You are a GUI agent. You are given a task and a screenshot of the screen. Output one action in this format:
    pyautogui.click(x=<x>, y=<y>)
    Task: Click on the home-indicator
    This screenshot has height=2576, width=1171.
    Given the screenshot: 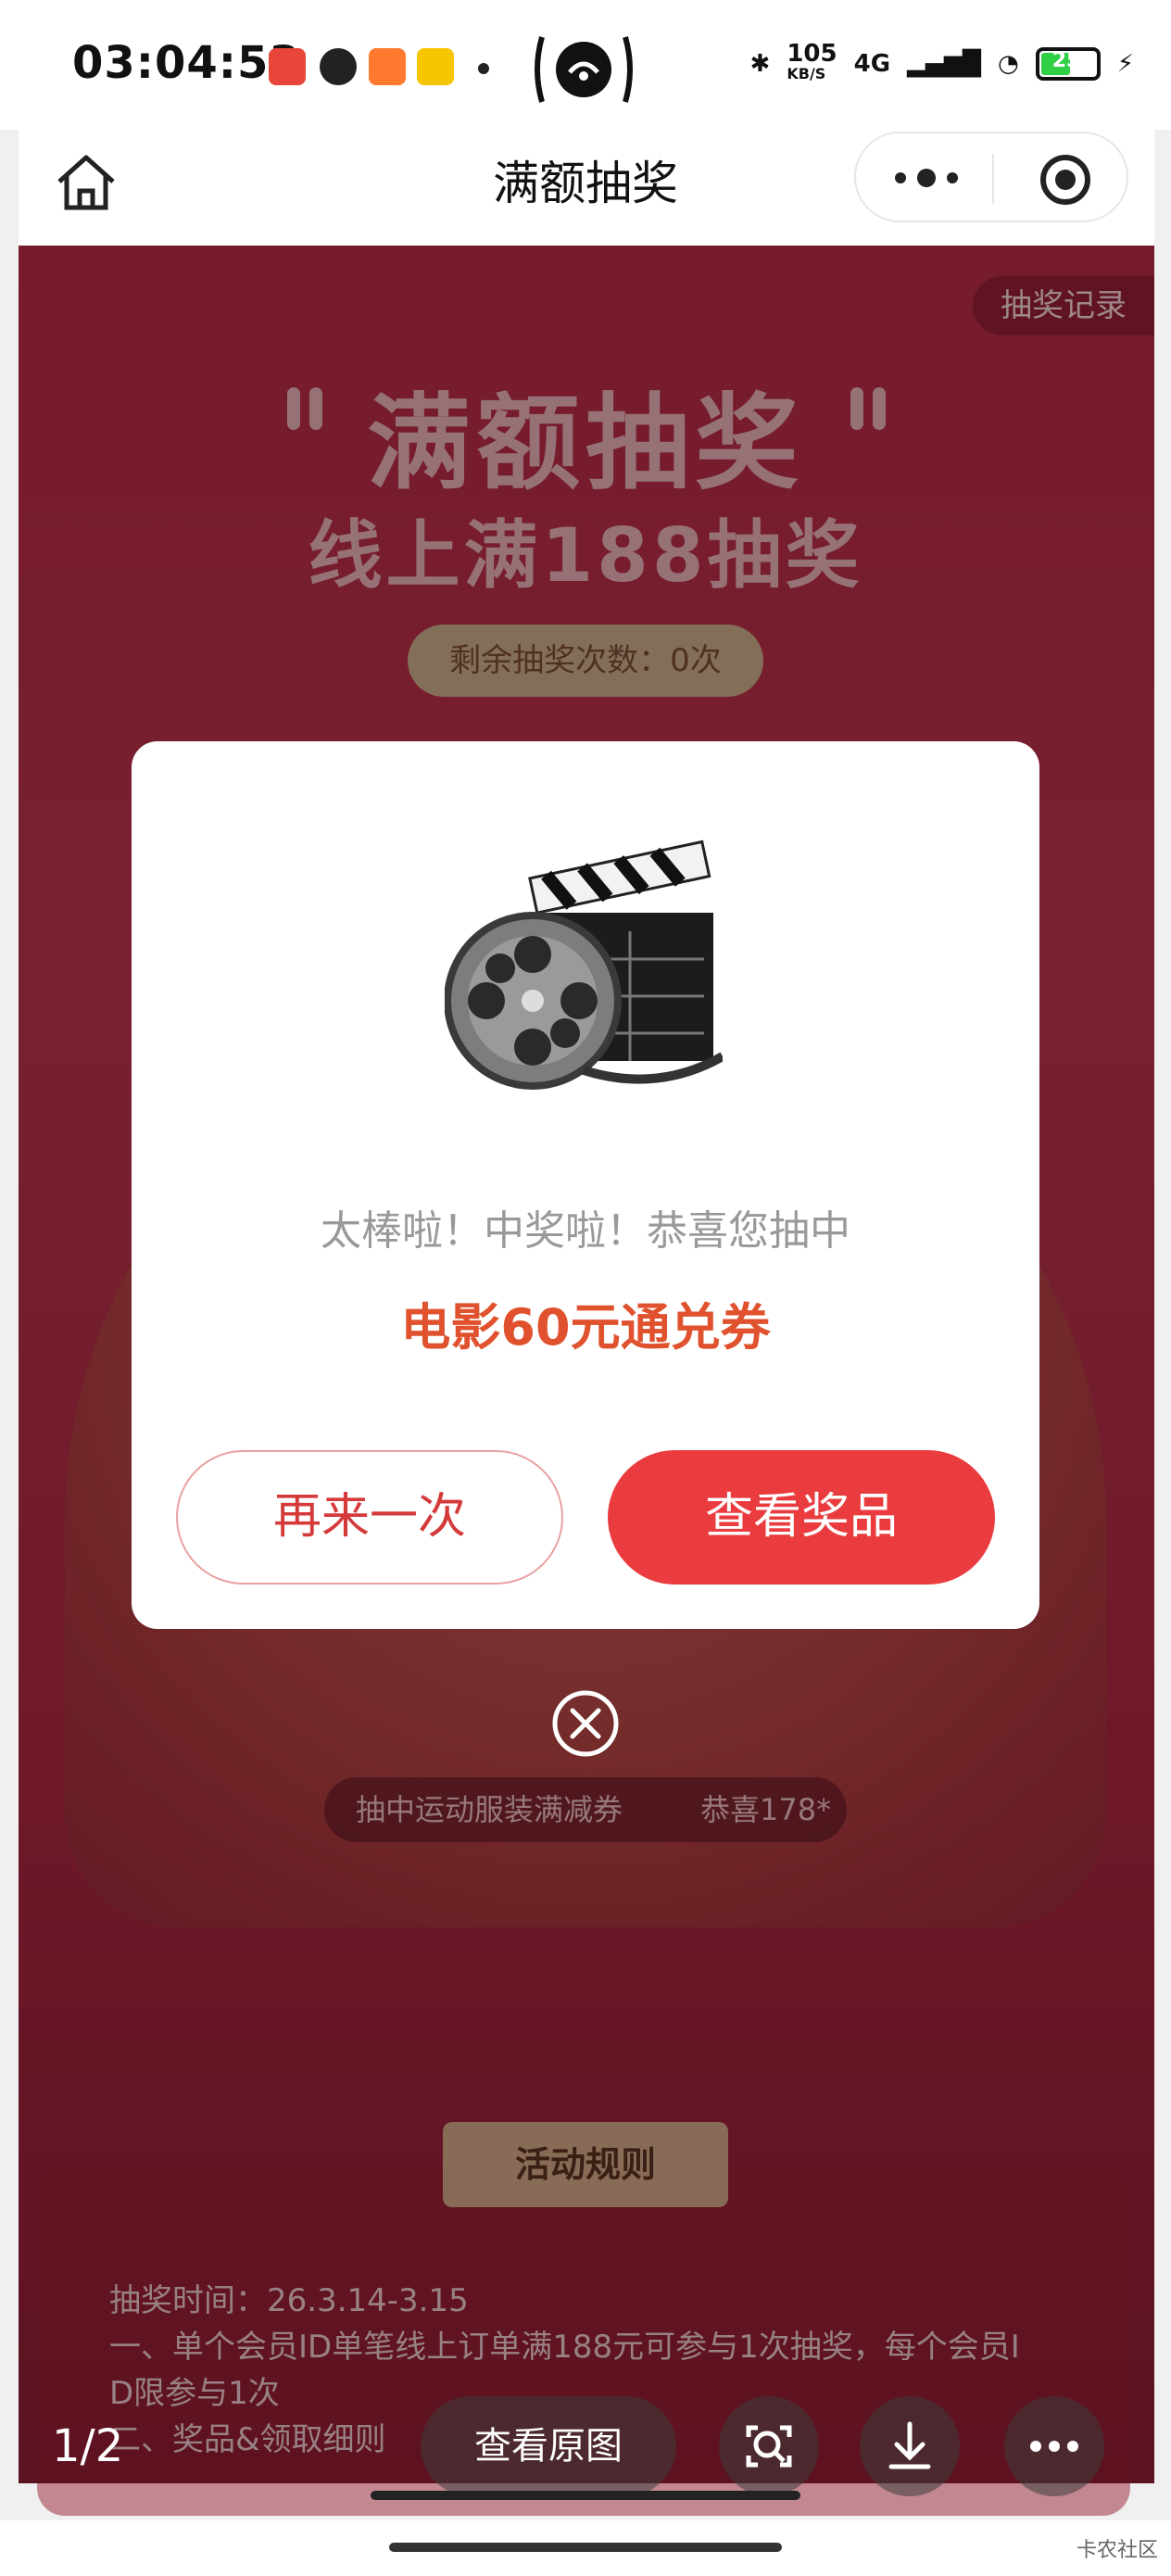 What is the action you would take?
    pyautogui.click(x=585, y=2548)
    